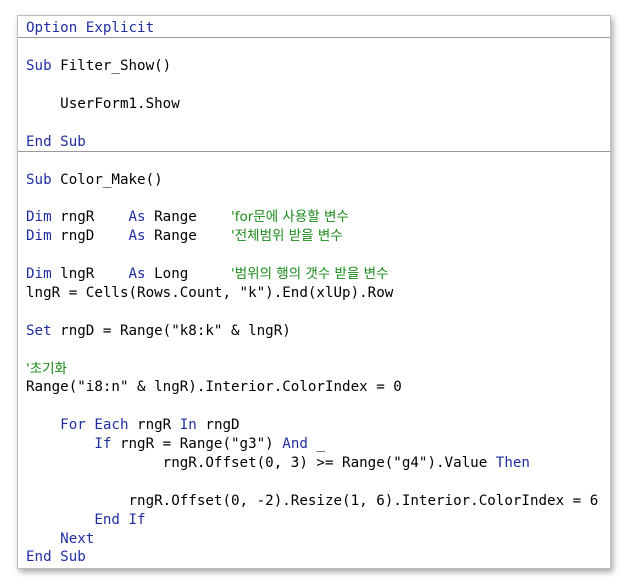  I want to click on code-text: UserForm1.Show, so click(103, 104).